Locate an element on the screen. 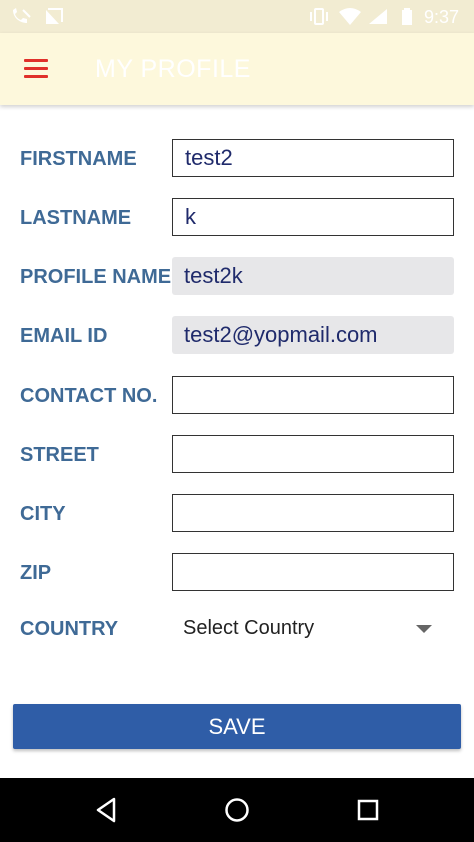  zip-field is located at coordinates (313, 572).